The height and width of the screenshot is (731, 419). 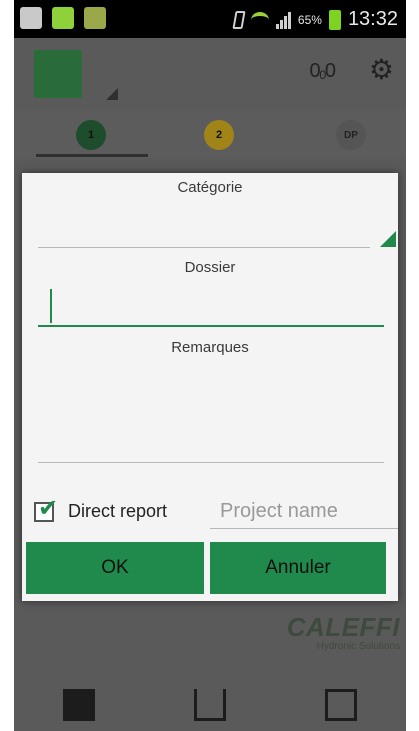 What do you see at coordinates (79, 704) in the screenshot?
I see `stop-icon` at bounding box center [79, 704].